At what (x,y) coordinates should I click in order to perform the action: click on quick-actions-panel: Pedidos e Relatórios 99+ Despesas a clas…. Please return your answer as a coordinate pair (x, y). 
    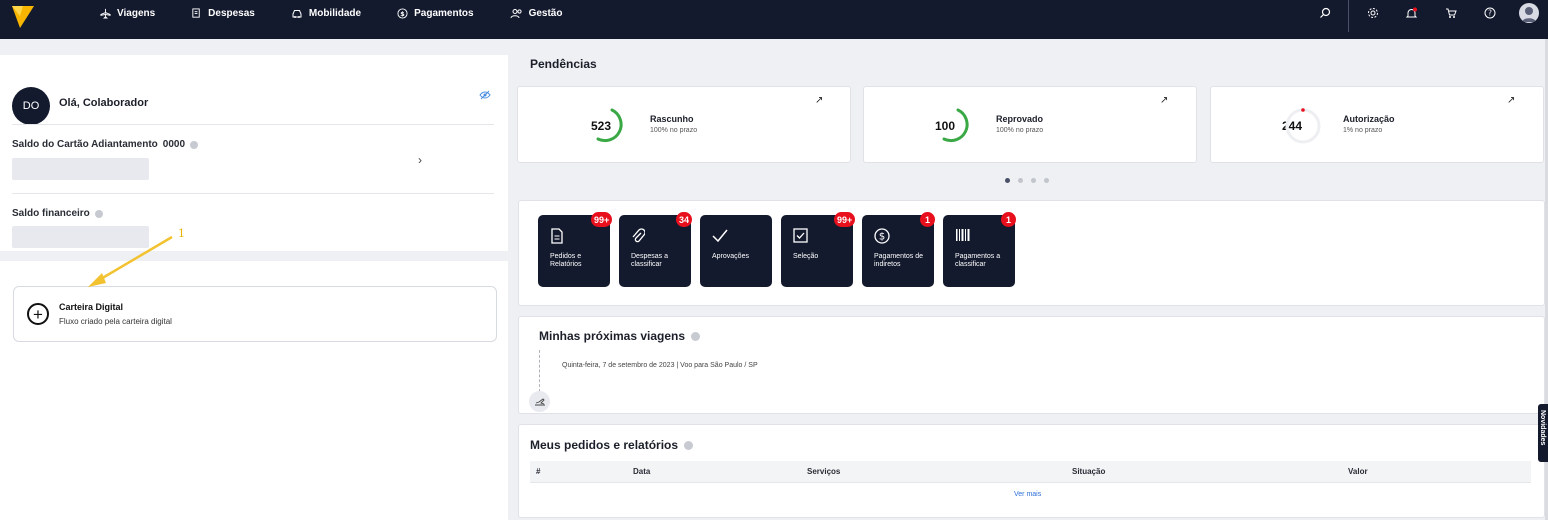
    Looking at the image, I should click on (1031, 253).